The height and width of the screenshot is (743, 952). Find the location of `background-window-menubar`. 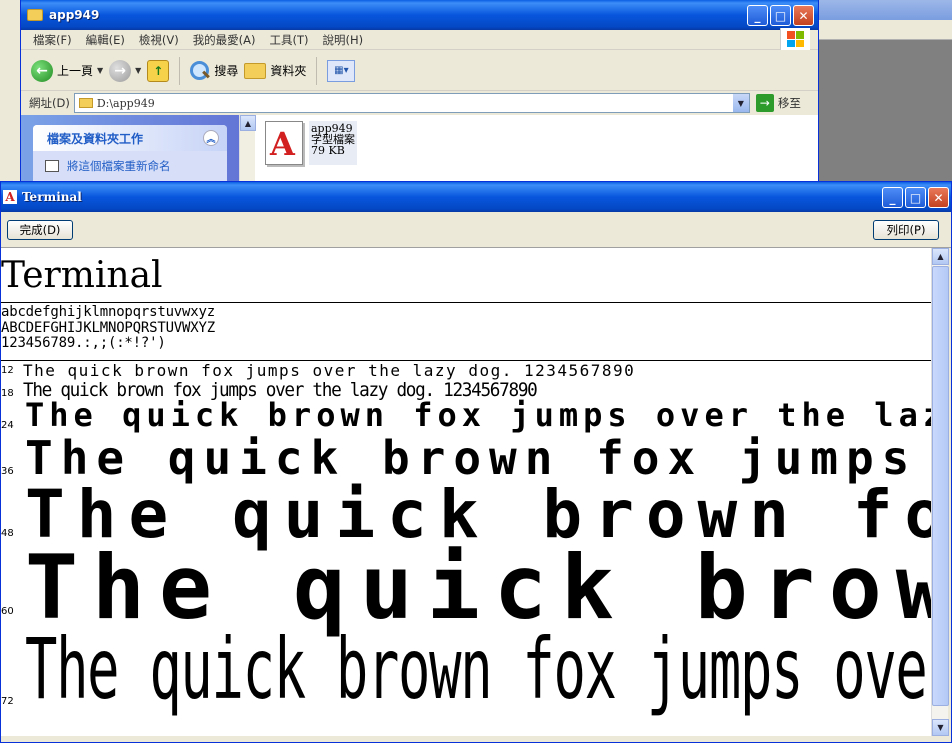

background-window-menubar is located at coordinates (885, 30).